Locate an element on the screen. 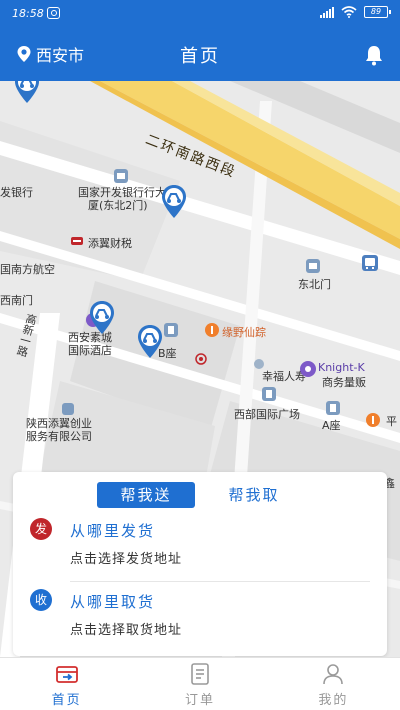 This screenshot has height=710, width=400. receive-address-hint: 点击选择取货地址 is located at coordinates (126, 630).